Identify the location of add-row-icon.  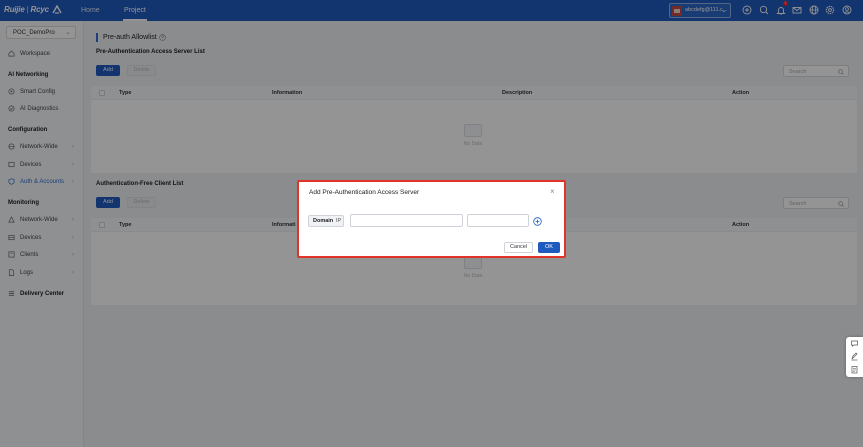
(537, 221).